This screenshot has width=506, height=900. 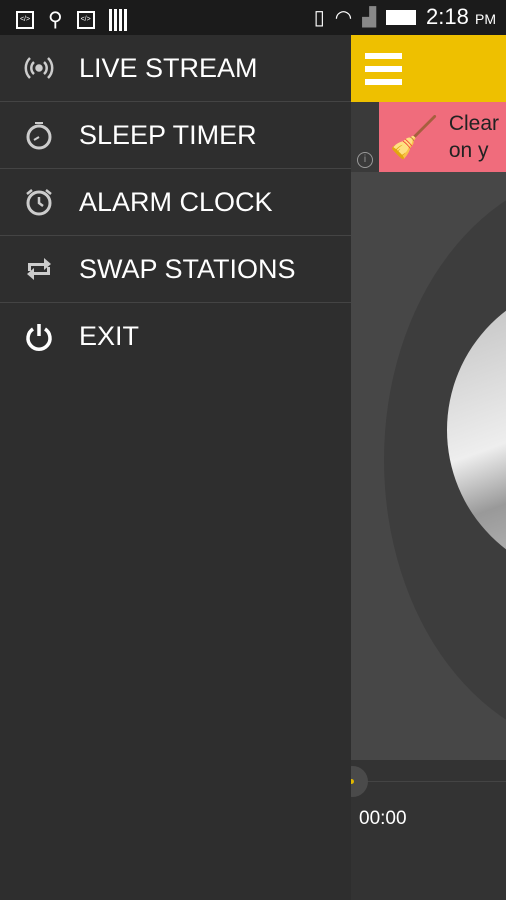 I want to click on menu-icon, so click(x=383, y=72).